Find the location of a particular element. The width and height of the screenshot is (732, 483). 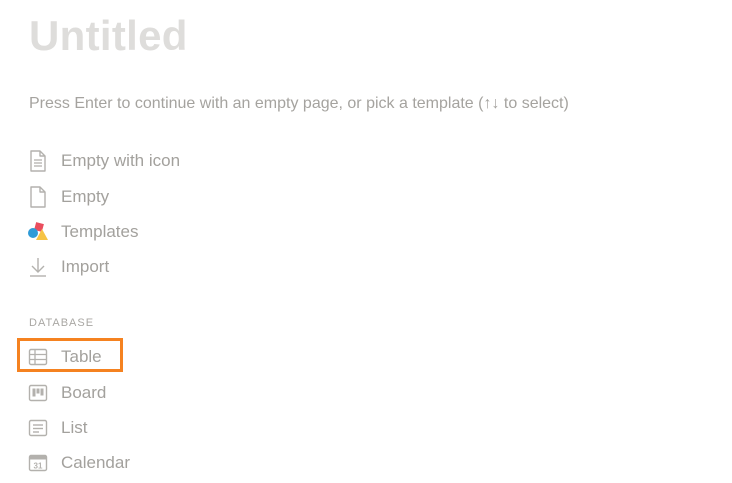

calendar-day-number: 31 is located at coordinates (38, 466).